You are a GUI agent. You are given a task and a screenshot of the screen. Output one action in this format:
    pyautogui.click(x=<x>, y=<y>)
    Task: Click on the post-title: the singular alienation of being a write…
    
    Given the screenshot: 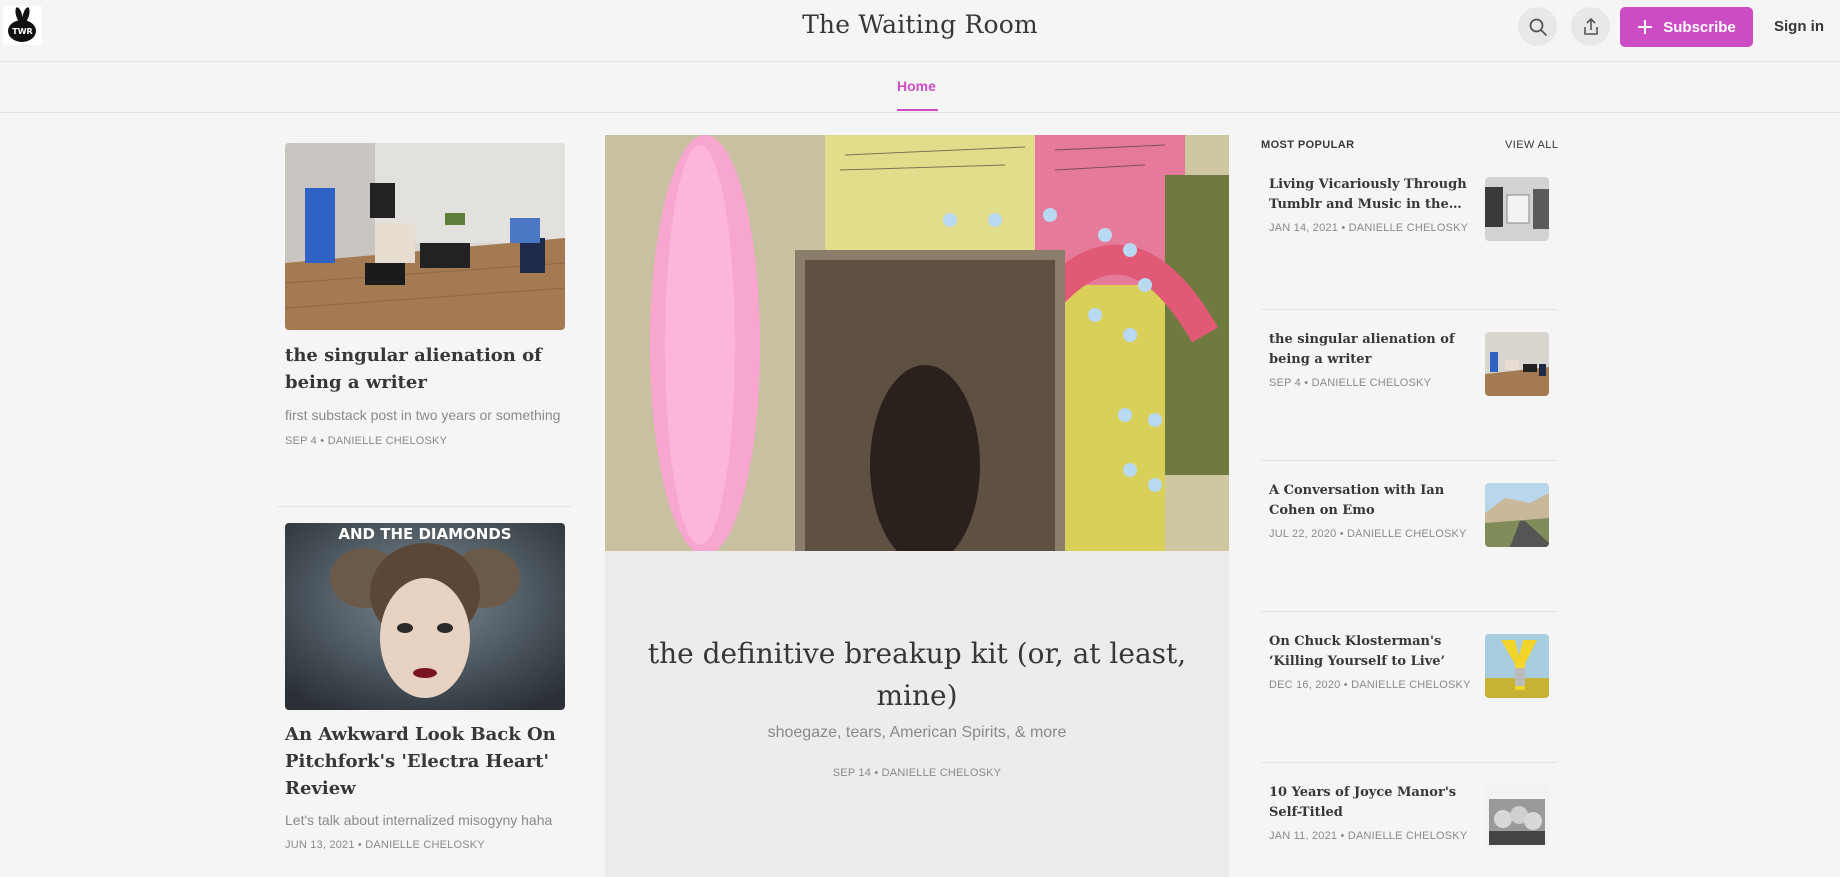 What is the action you would take?
    pyautogui.click(x=425, y=369)
    